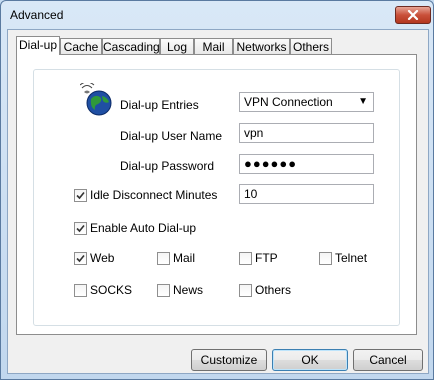 Image resolution: width=434 pixels, height=380 pixels. I want to click on protocol-mail-checkbox, so click(163, 258).